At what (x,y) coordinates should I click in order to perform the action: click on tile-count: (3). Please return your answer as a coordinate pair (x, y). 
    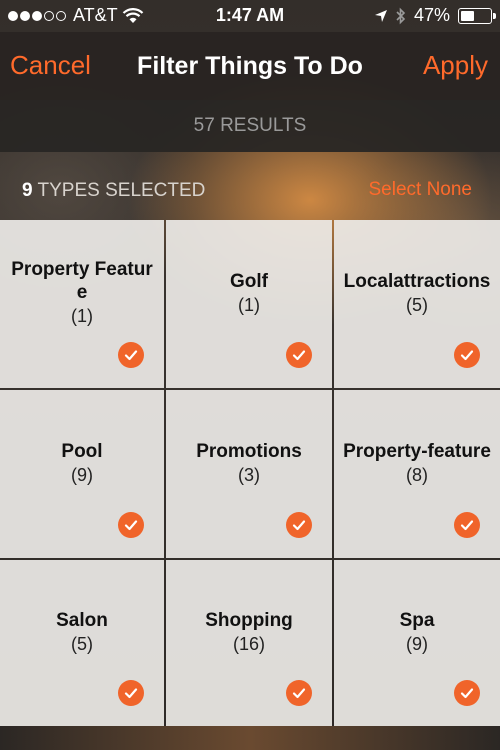
    Looking at the image, I should click on (249, 474).